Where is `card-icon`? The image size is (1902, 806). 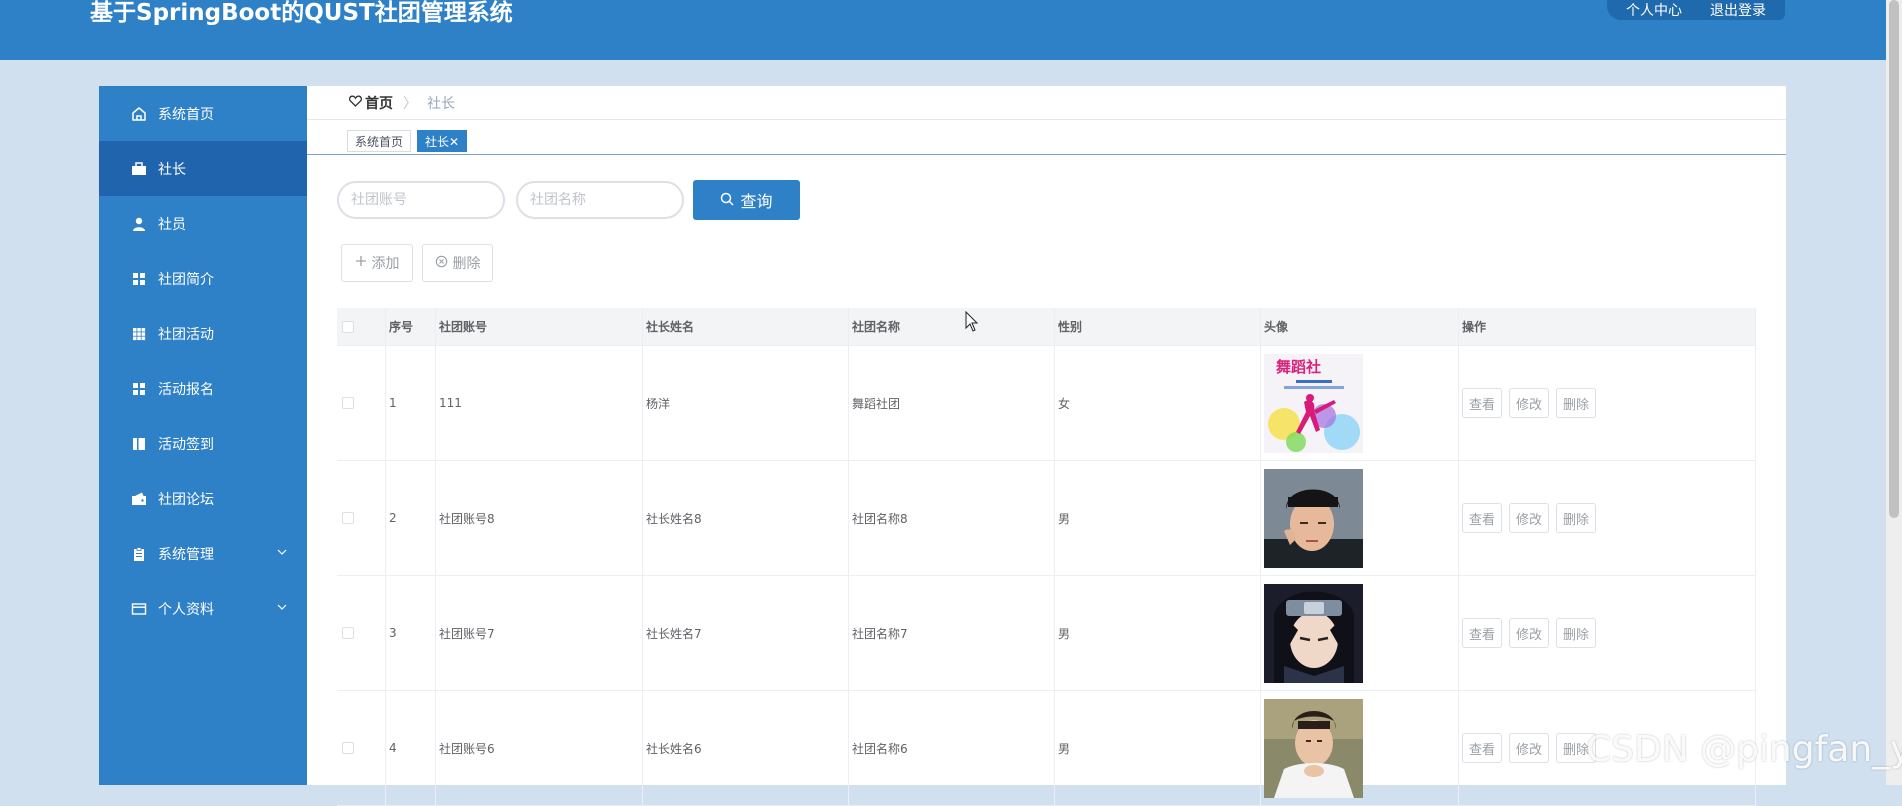
card-icon is located at coordinates (139, 609).